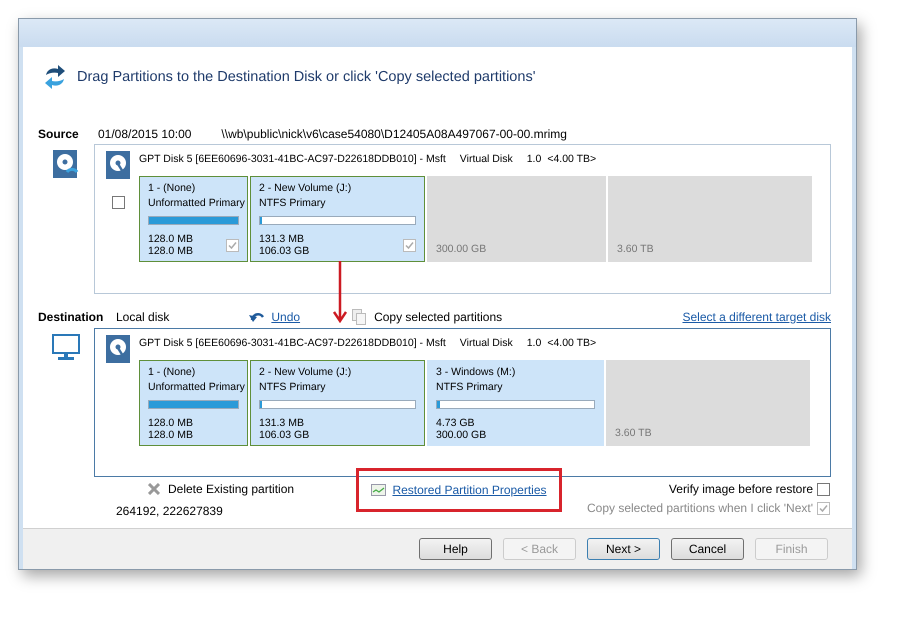 The height and width of the screenshot is (620, 906). I want to click on restored-properties-link: Restored Partition Properties, so click(469, 490).